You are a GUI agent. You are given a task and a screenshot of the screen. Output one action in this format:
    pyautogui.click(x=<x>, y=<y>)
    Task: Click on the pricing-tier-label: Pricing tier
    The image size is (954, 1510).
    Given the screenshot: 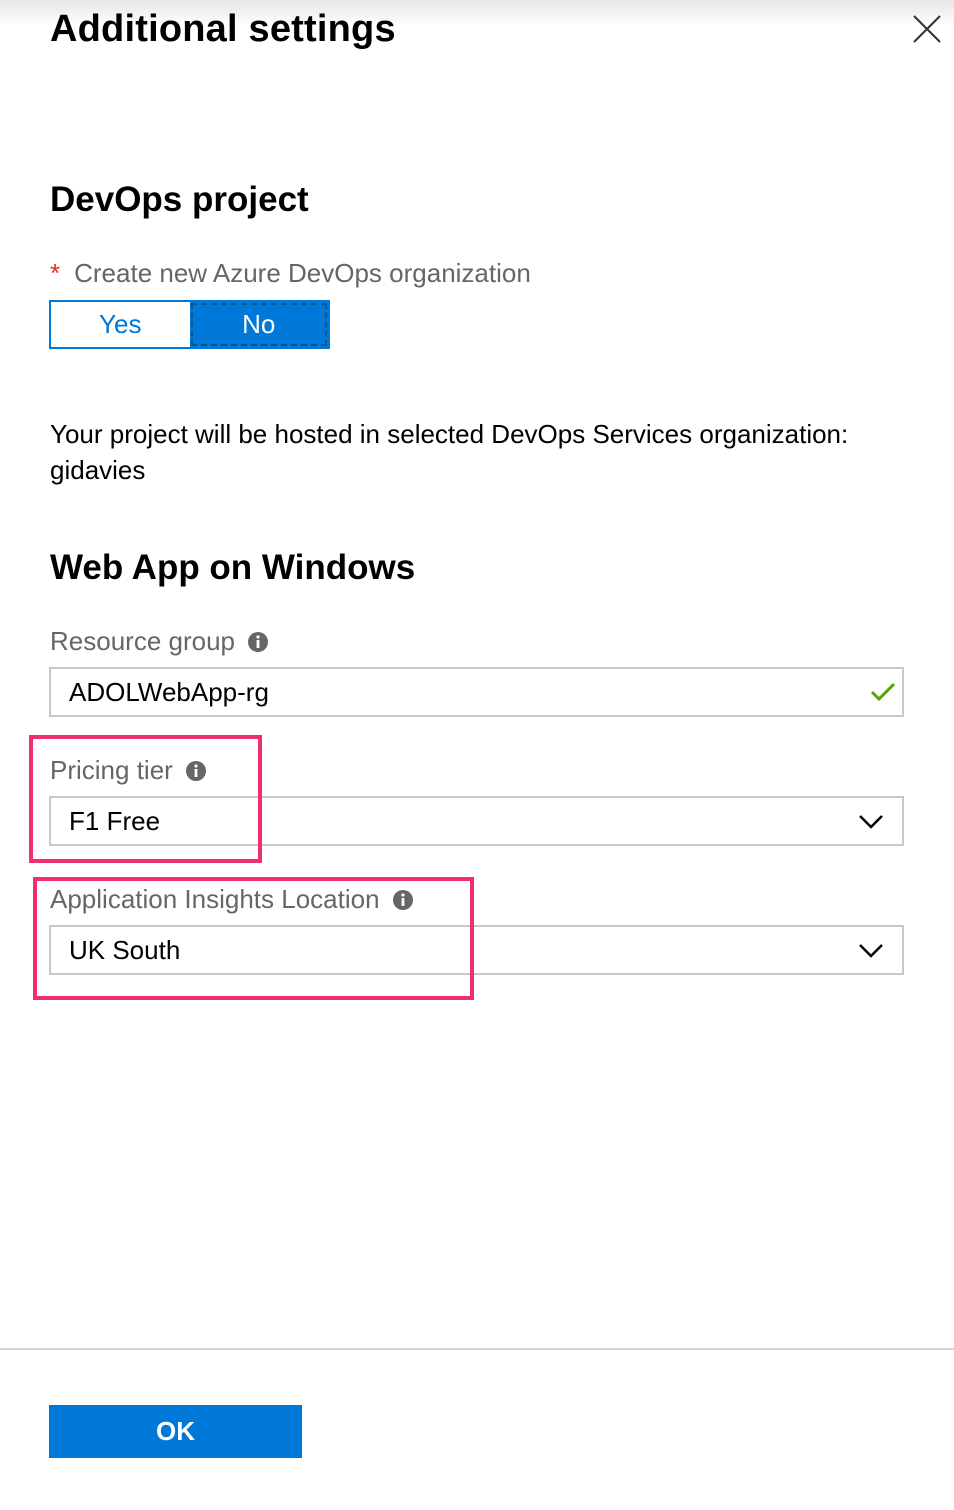 What is the action you would take?
    pyautogui.click(x=128, y=770)
    